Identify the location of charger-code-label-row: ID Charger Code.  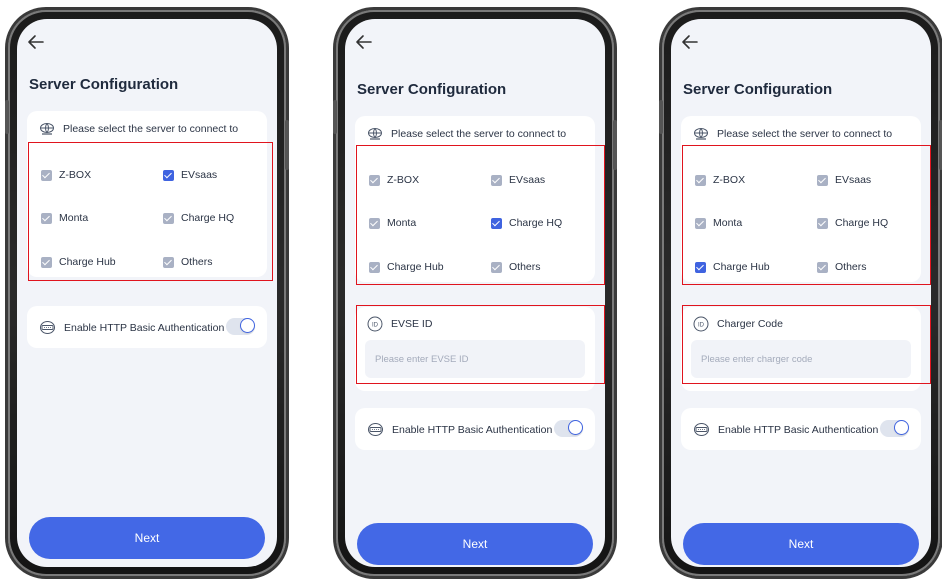
(738, 324).